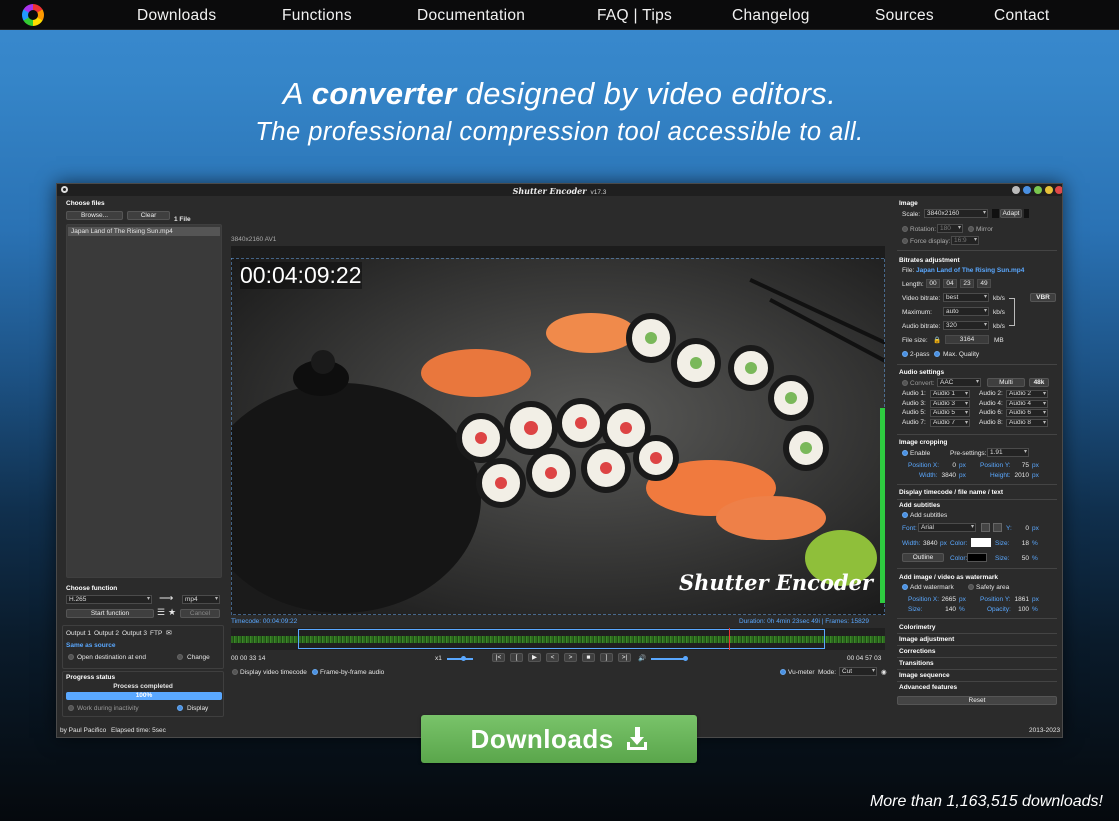 The image size is (1119, 821). What do you see at coordinates (1006, 382) in the screenshot?
I see `multi-button: Multi` at bounding box center [1006, 382].